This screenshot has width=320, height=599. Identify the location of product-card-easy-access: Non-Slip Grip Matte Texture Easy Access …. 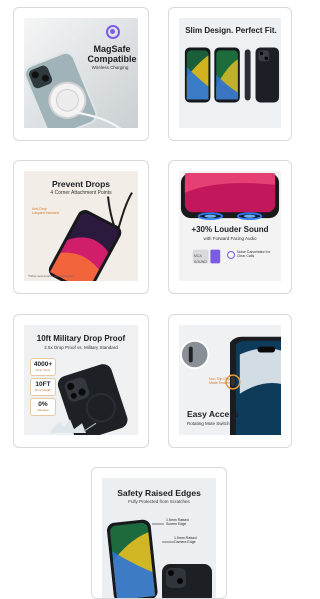
(230, 381).